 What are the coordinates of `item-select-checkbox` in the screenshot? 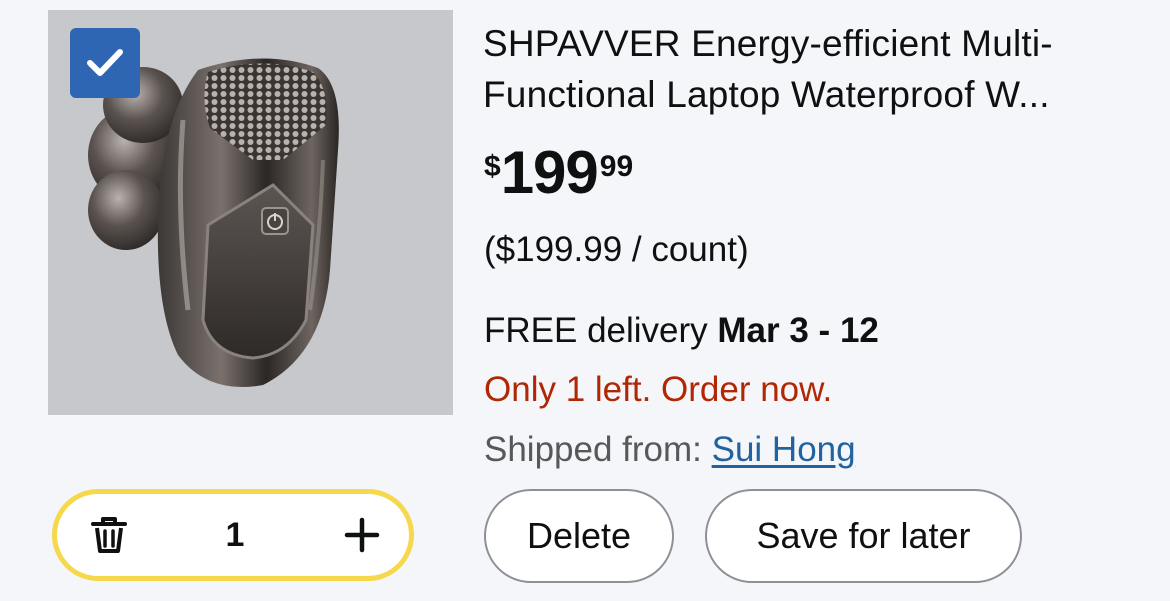 It's located at (105, 63).